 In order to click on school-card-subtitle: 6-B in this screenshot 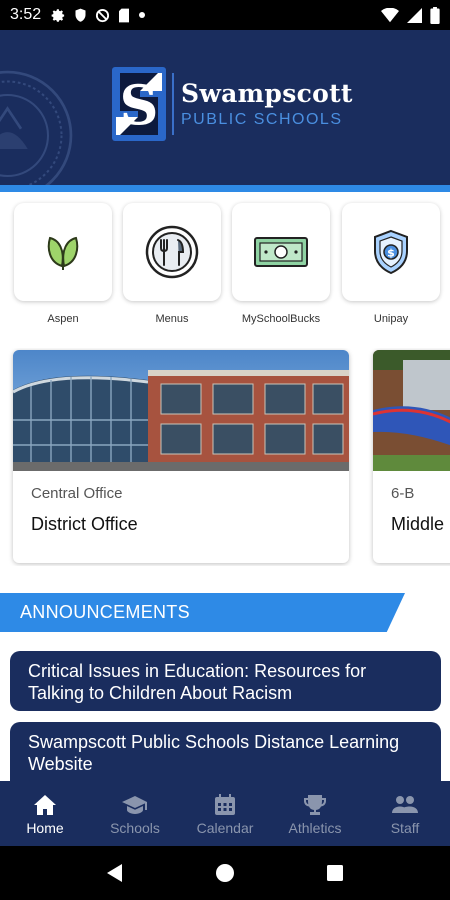, I will do `click(403, 493)`.